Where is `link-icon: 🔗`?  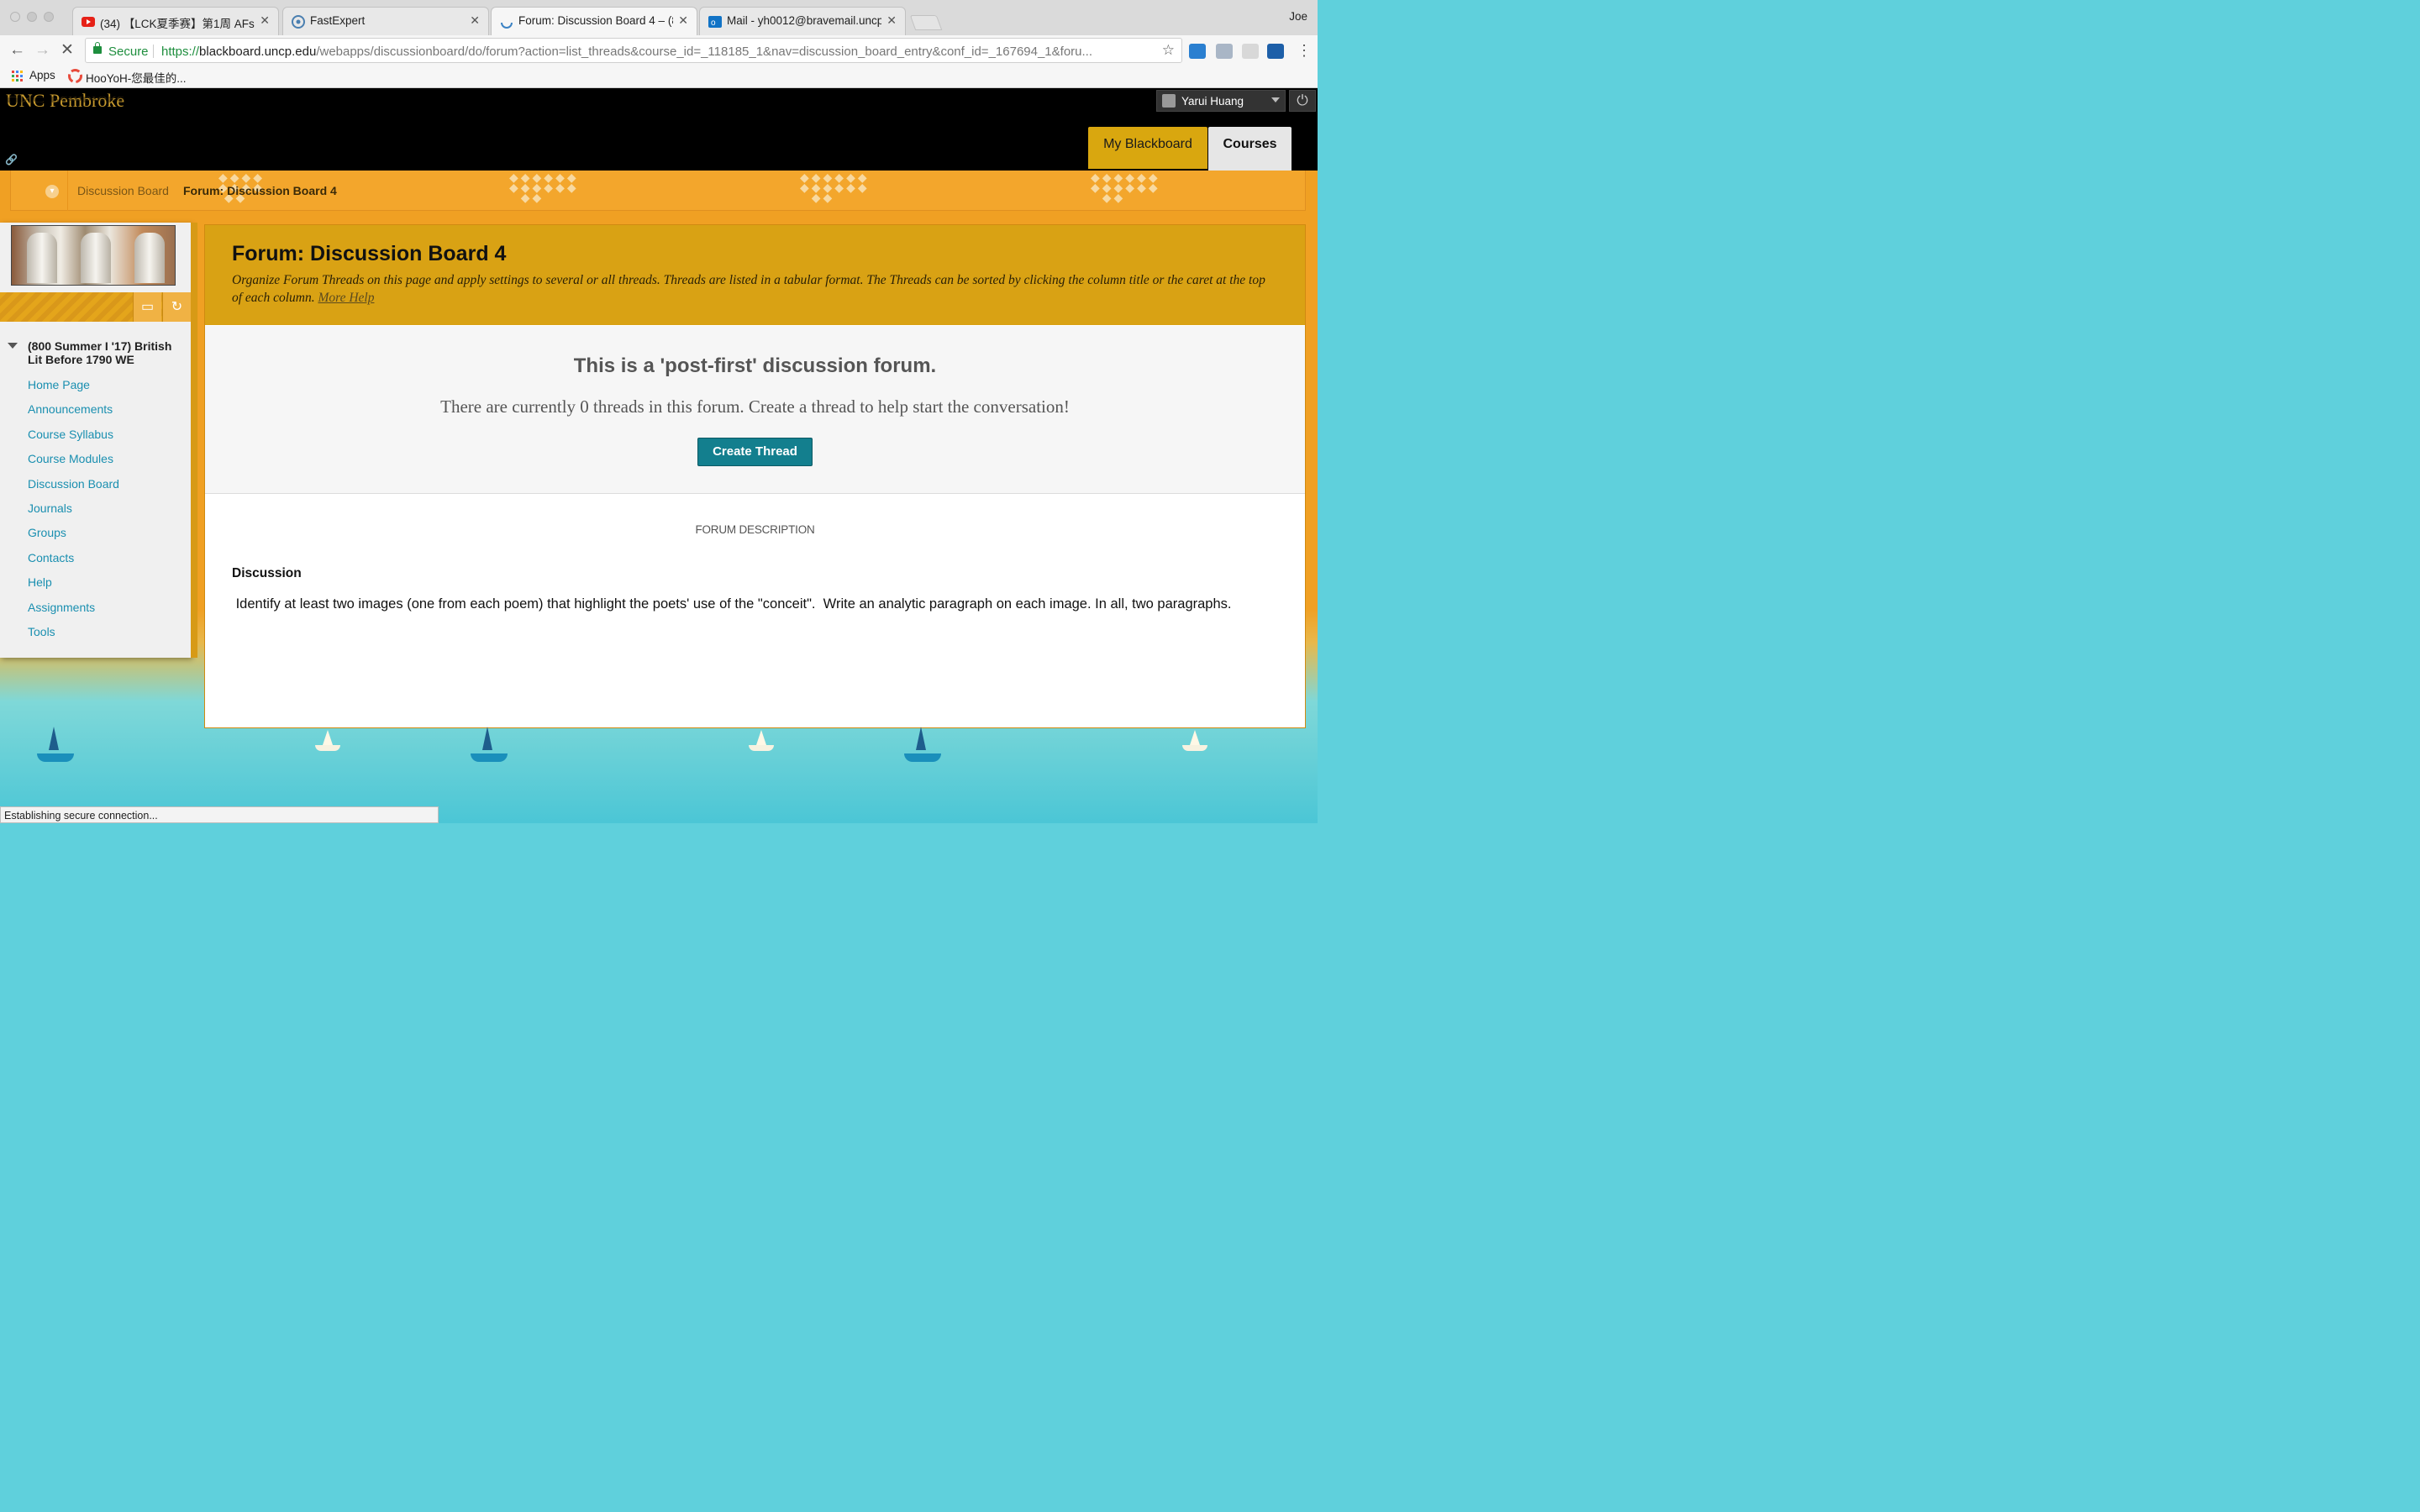 link-icon: 🔗 is located at coordinates (11, 159).